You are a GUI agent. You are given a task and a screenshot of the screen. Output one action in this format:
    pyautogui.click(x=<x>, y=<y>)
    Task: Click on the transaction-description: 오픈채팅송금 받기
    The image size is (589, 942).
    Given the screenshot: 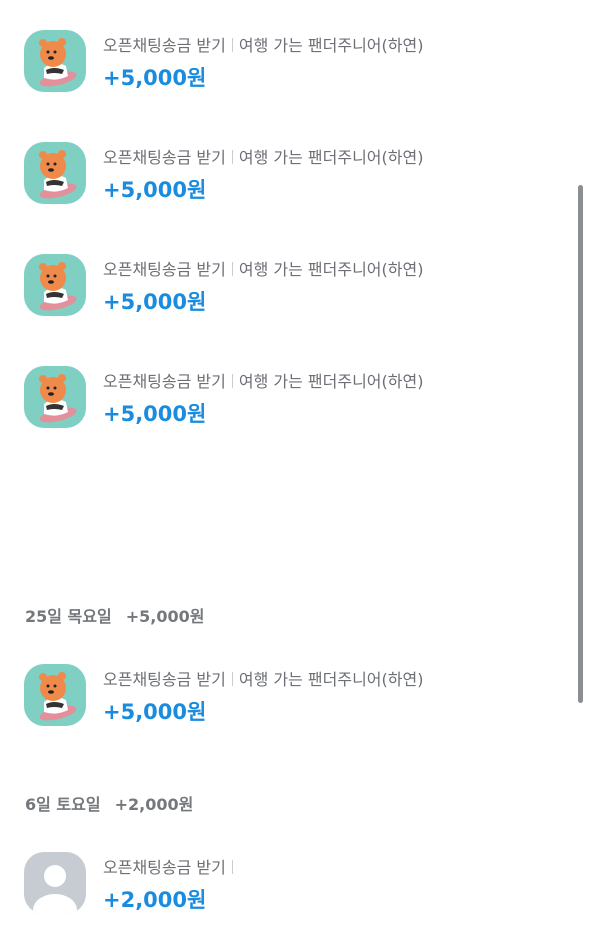 What is the action you would take?
    pyautogui.click(x=171, y=866)
    